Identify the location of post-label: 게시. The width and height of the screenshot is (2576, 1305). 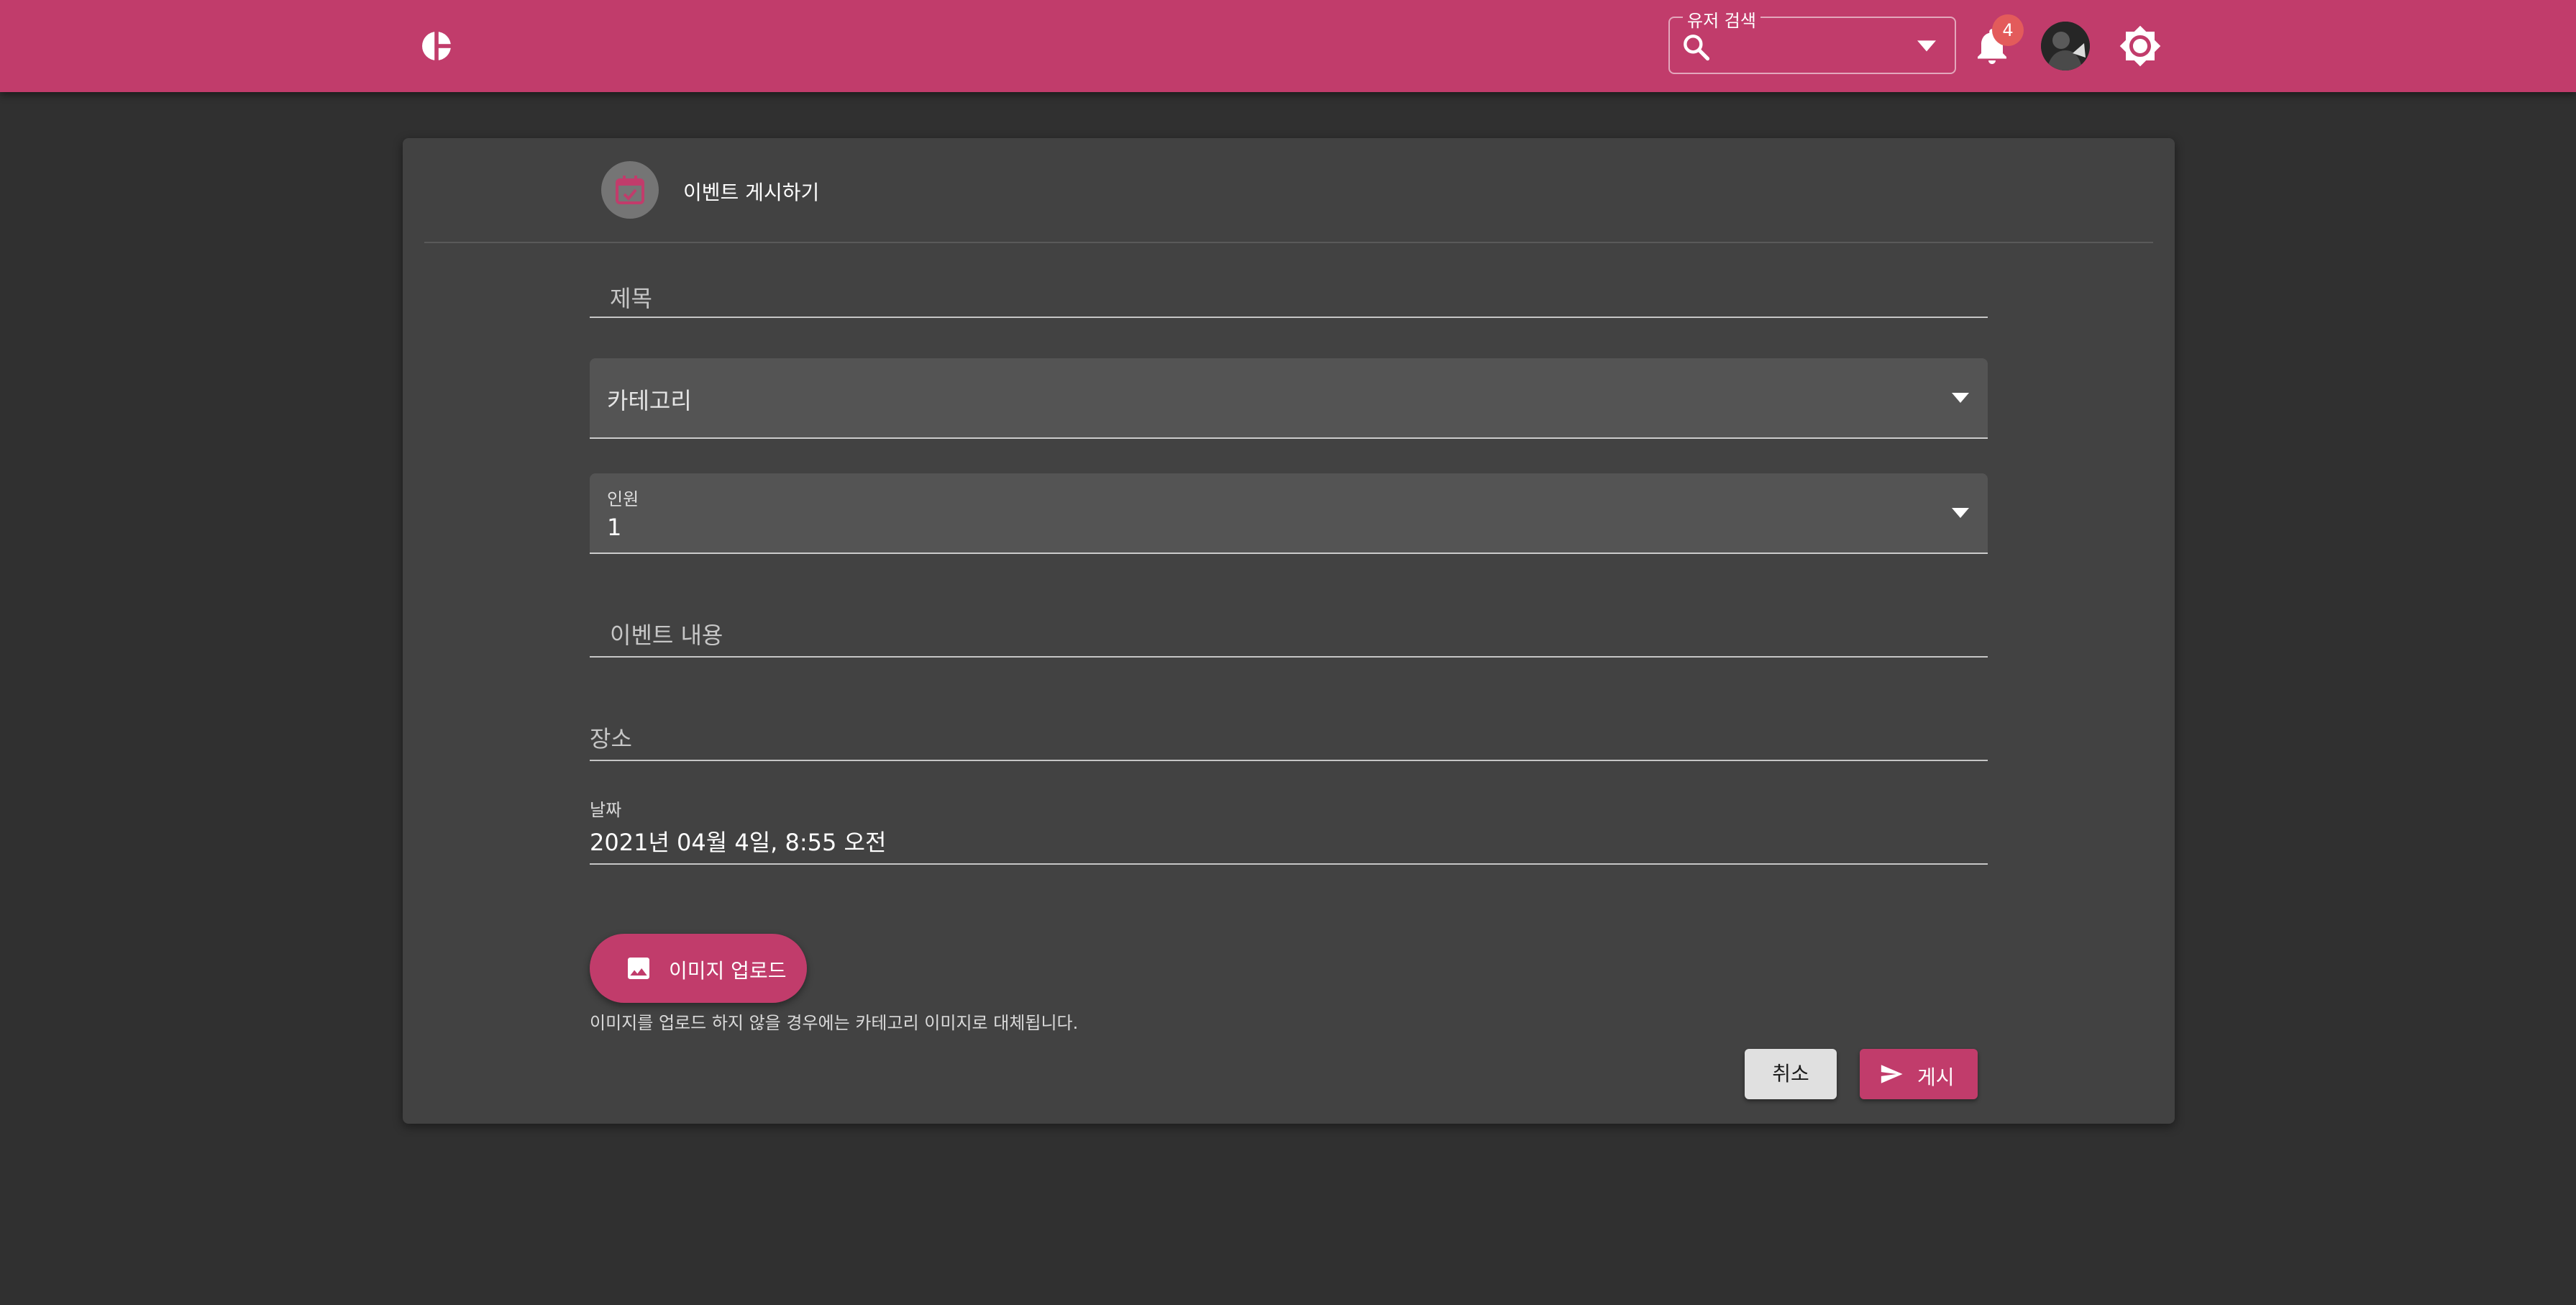
(1936, 1077).